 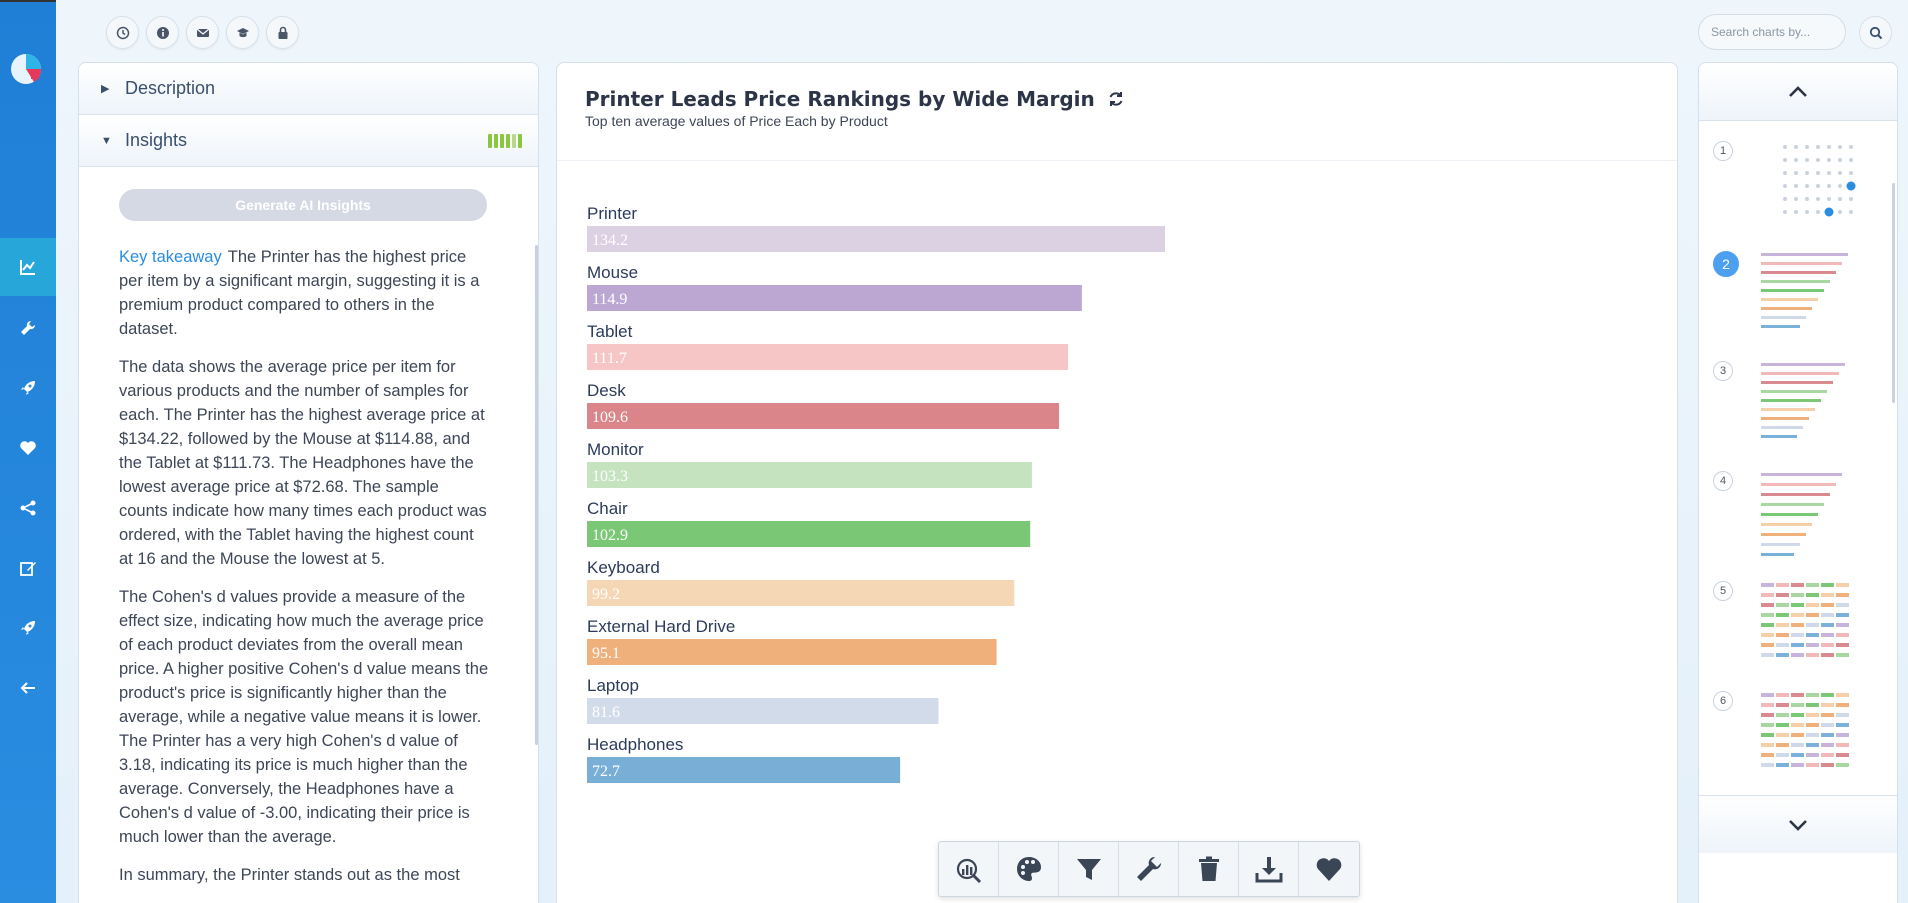 I want to click on info-icon, so click(x=162, y=32).